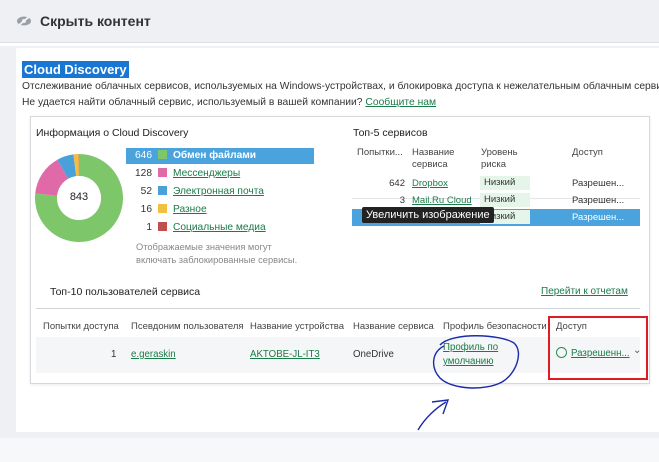  I want to click on annotation-ellipse, so click(476, 362).